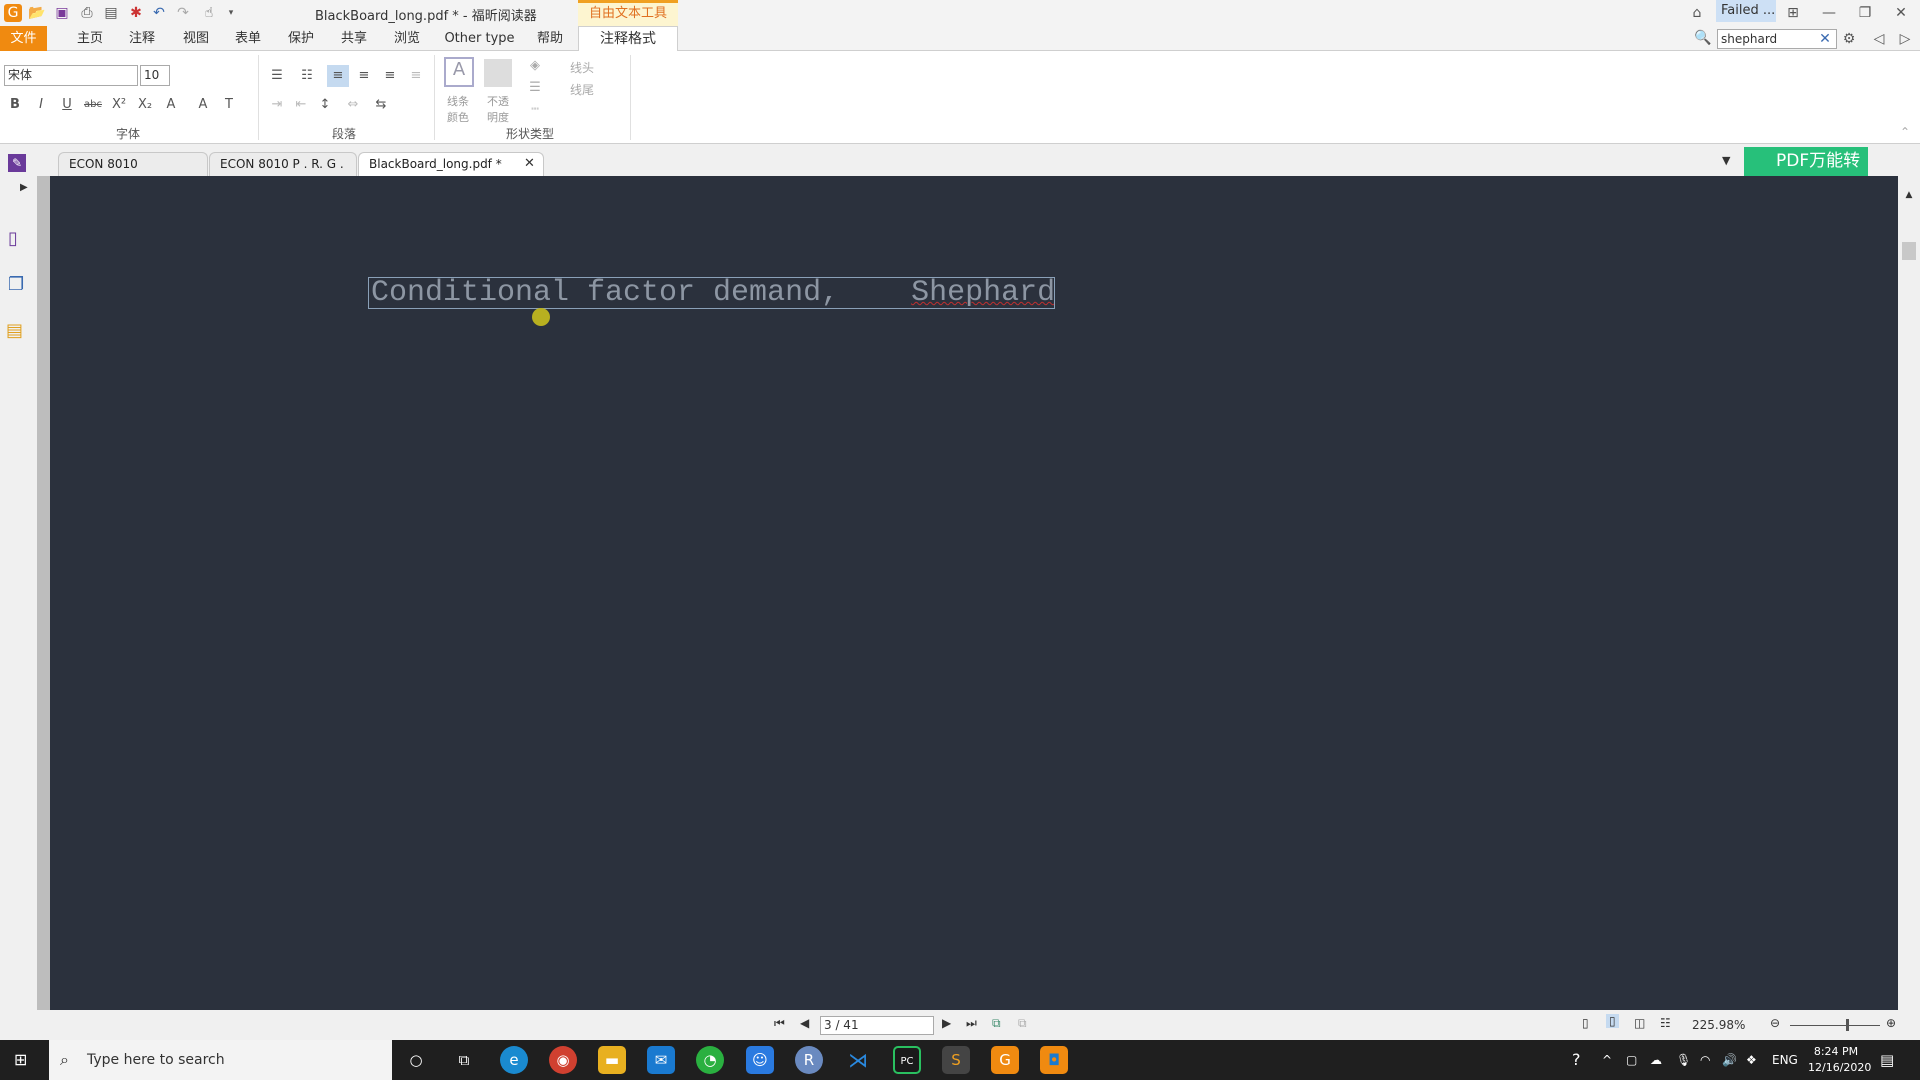  What do you see at coordinates (464, 1060) in the screenshot?
I see `task-view-icon: ⧉` at bounding box center [464, 1060].